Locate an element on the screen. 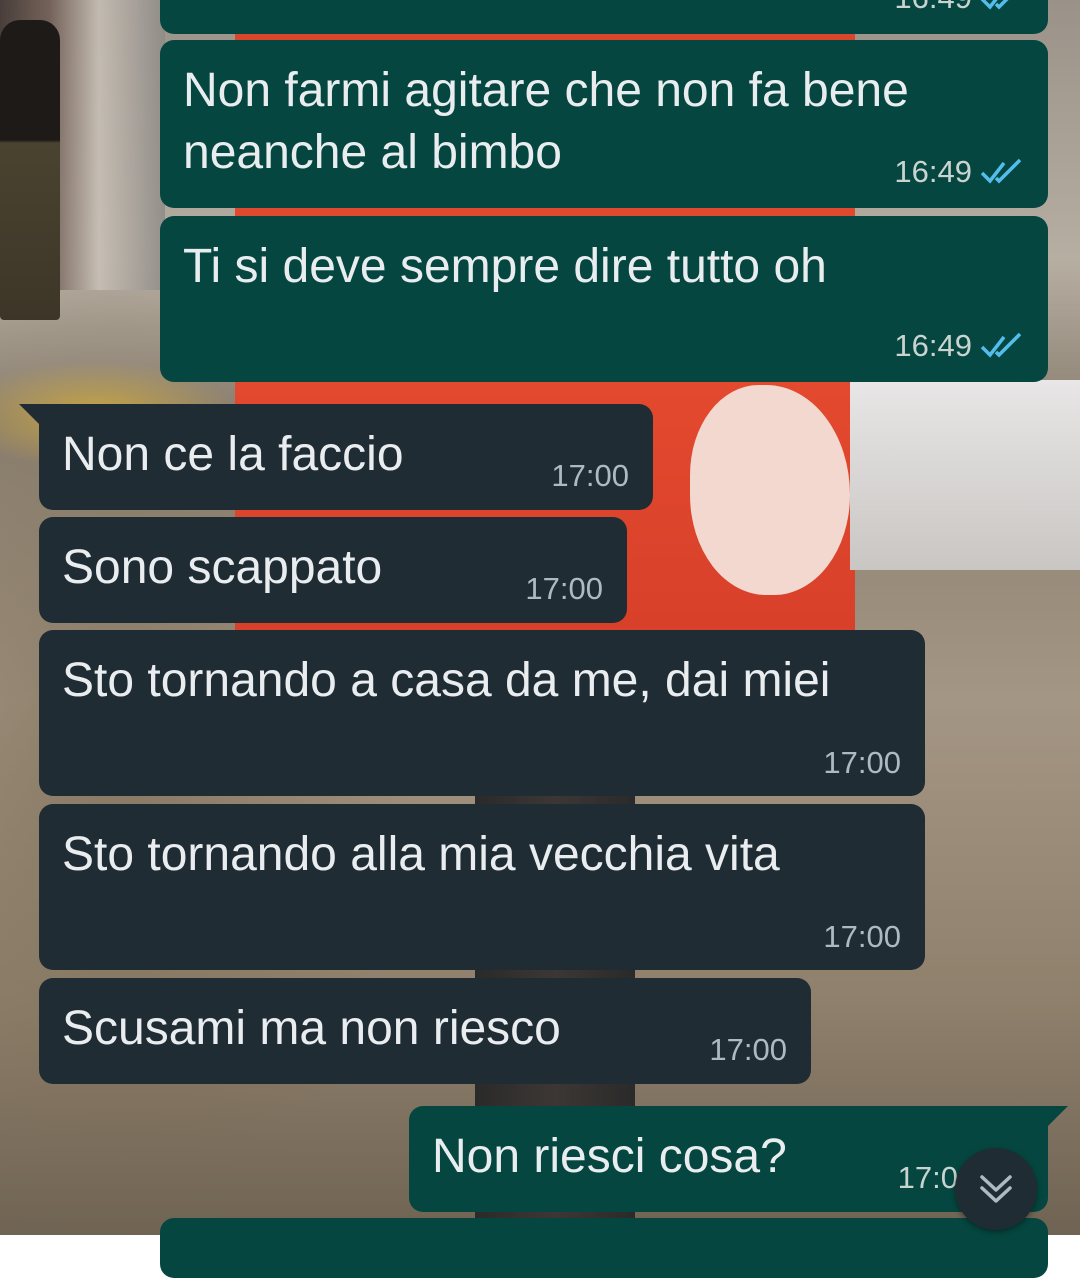 This screenshot has width=1080, height=1278. message-text: Sto tornando a casa da me, dai miei is located at coordinates (446, 680).